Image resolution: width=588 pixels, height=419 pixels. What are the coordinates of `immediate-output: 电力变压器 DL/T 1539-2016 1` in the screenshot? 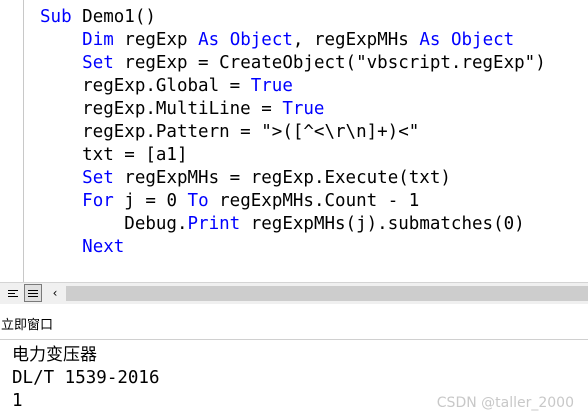 It's located at (86, 378).